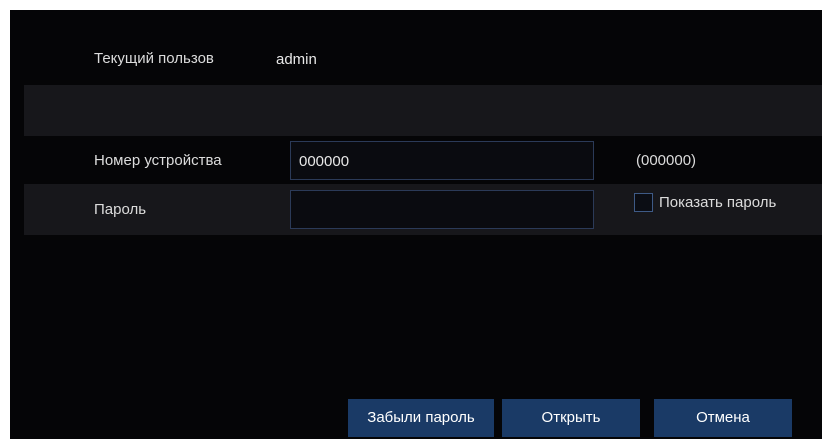 The width and height of the screenshot is (833, 439). Describe the element at coordinates (442, 209) in the screenshot. I see `password-input` at that location.